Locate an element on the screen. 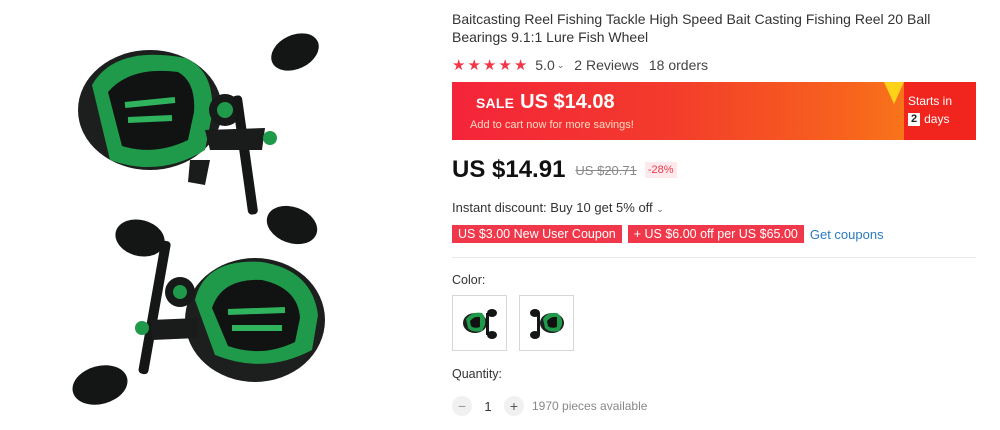  starts-in-label: Starts in is located at coordinates (930, 101).